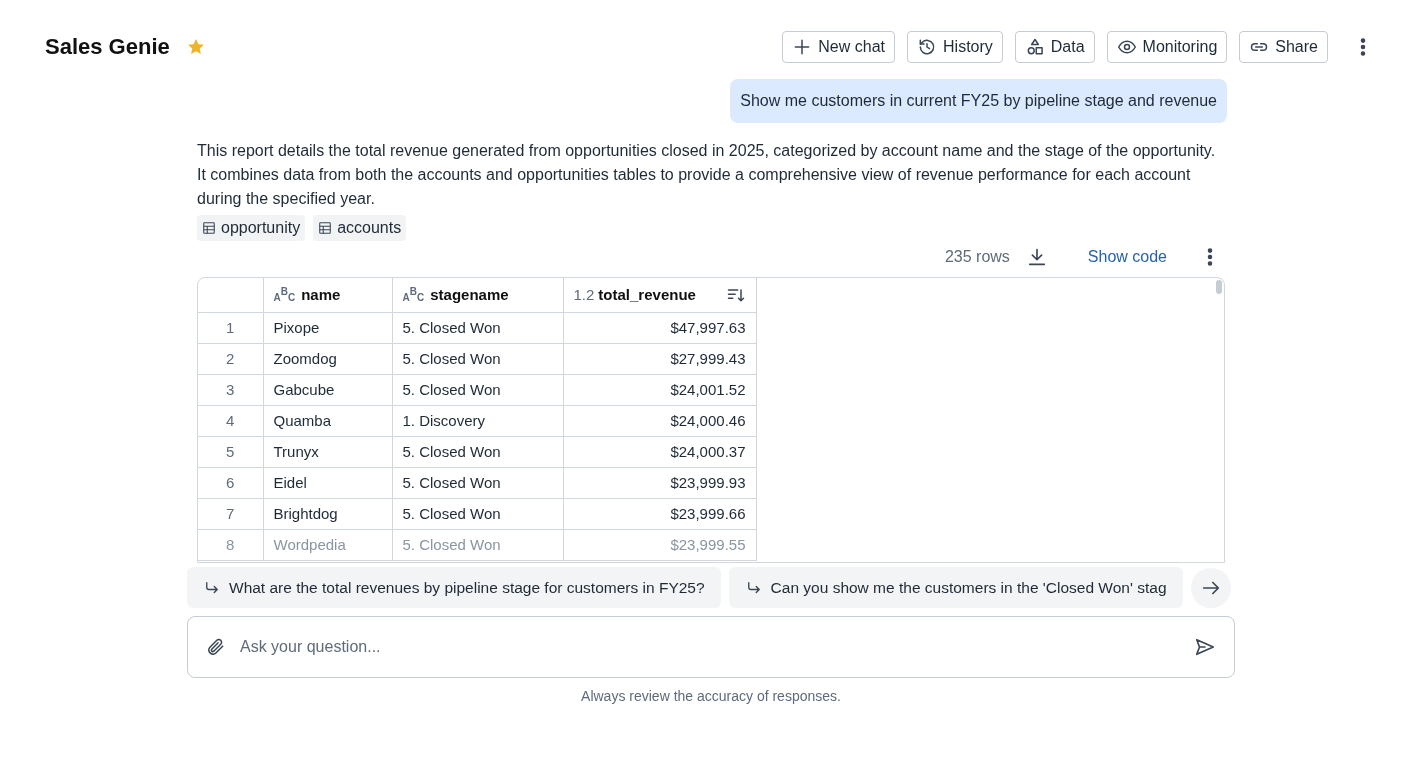 The image size is (1410, 763). I want to click on table-cell: Brightdog, so click(327, 514).